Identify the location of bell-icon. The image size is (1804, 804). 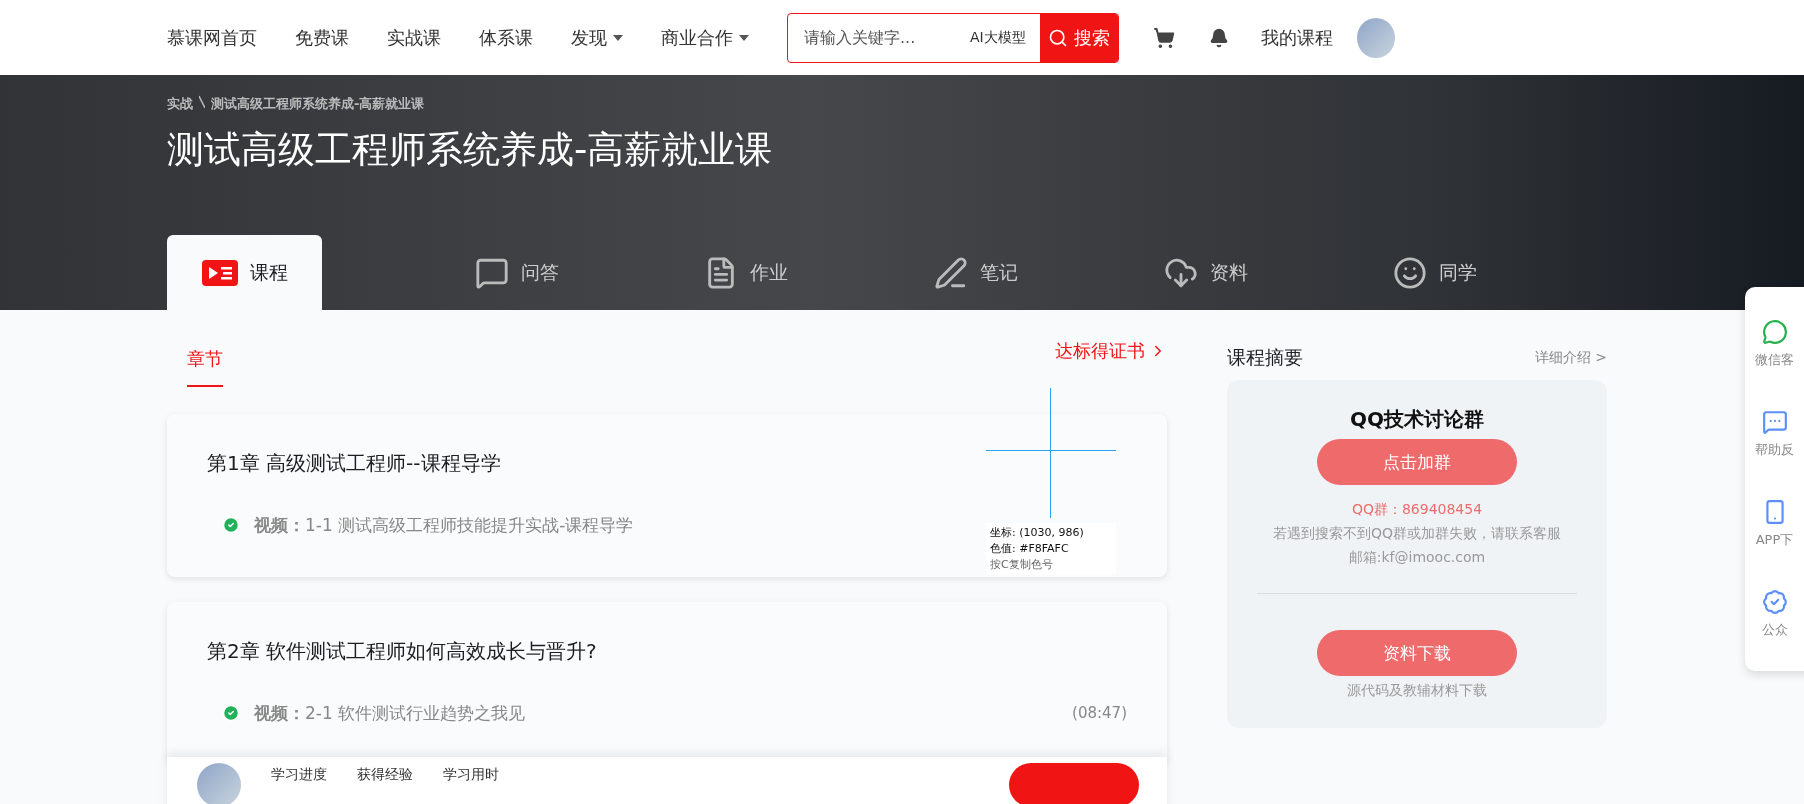
(1219, 37).